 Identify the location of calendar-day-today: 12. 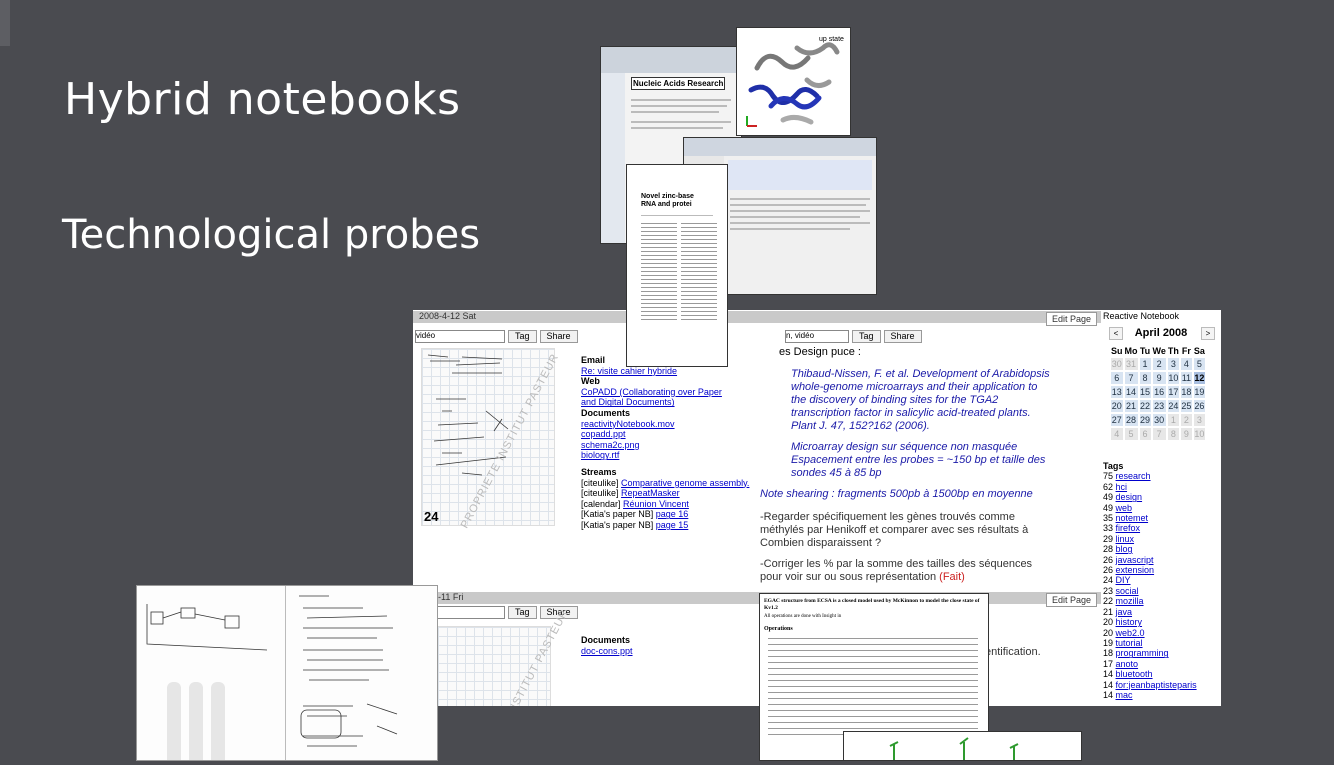
(1199, 378).